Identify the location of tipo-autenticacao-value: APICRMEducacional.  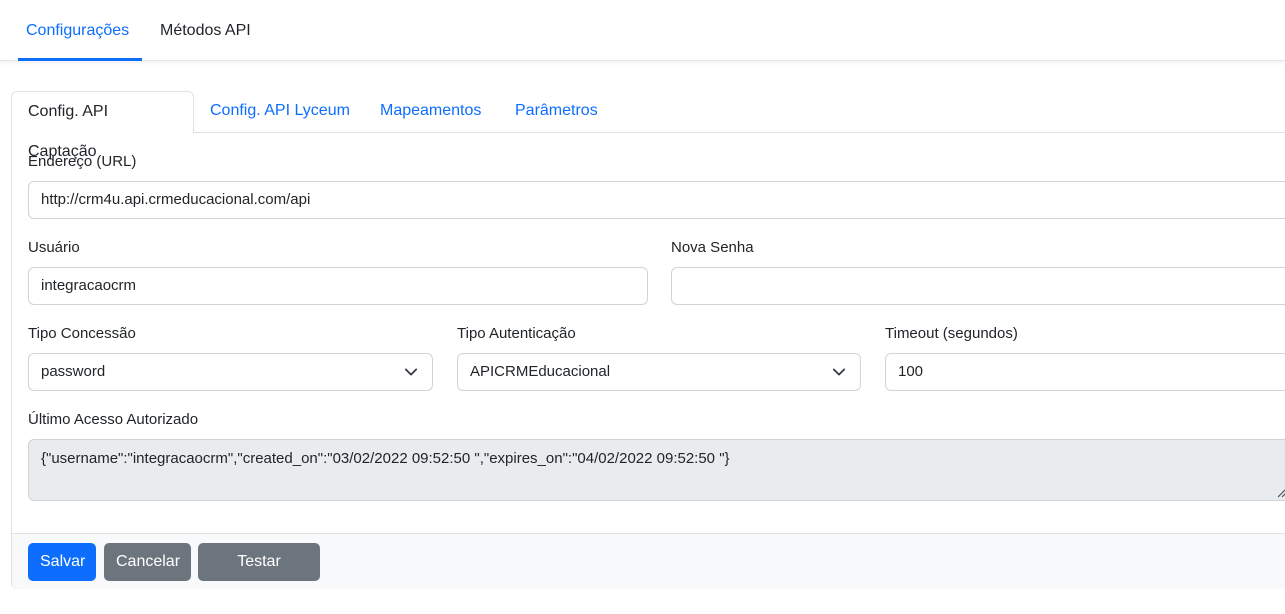
(540, 371).